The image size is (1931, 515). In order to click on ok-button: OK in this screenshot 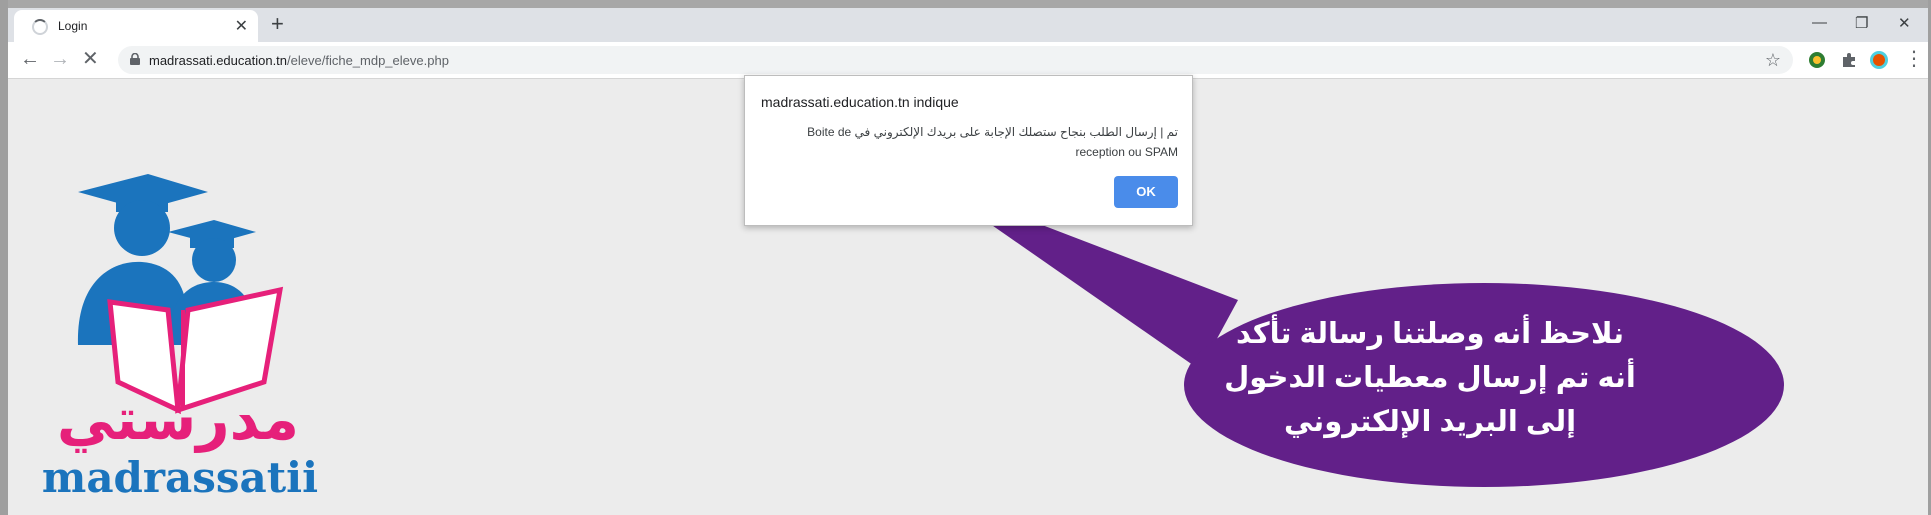, I will do `click(1146, 192)`.